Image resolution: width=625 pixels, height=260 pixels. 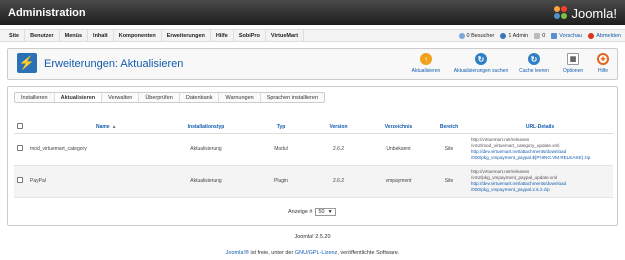 What do you see at coordinates (78, 97) in the screenshot?
I see `tab-update: Aktualisieren` at bounding box center [78, 97].